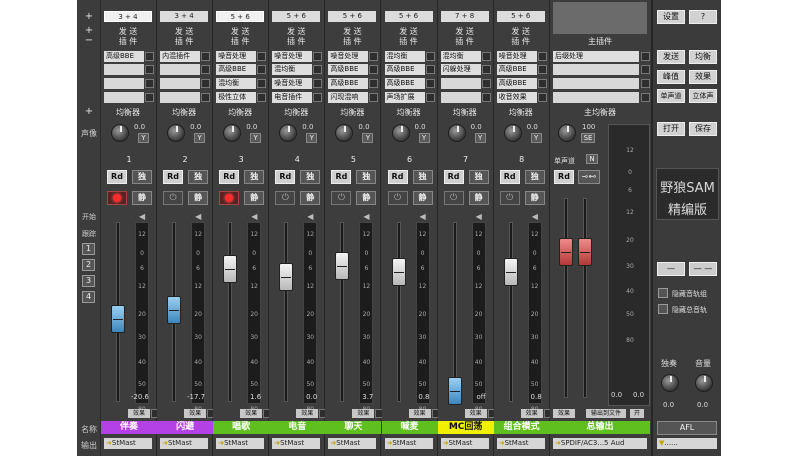  What do you see at coordinates (663, 309) in the screenshot?
I see `hide-master-checkbox` at bounding box center [663, 309].